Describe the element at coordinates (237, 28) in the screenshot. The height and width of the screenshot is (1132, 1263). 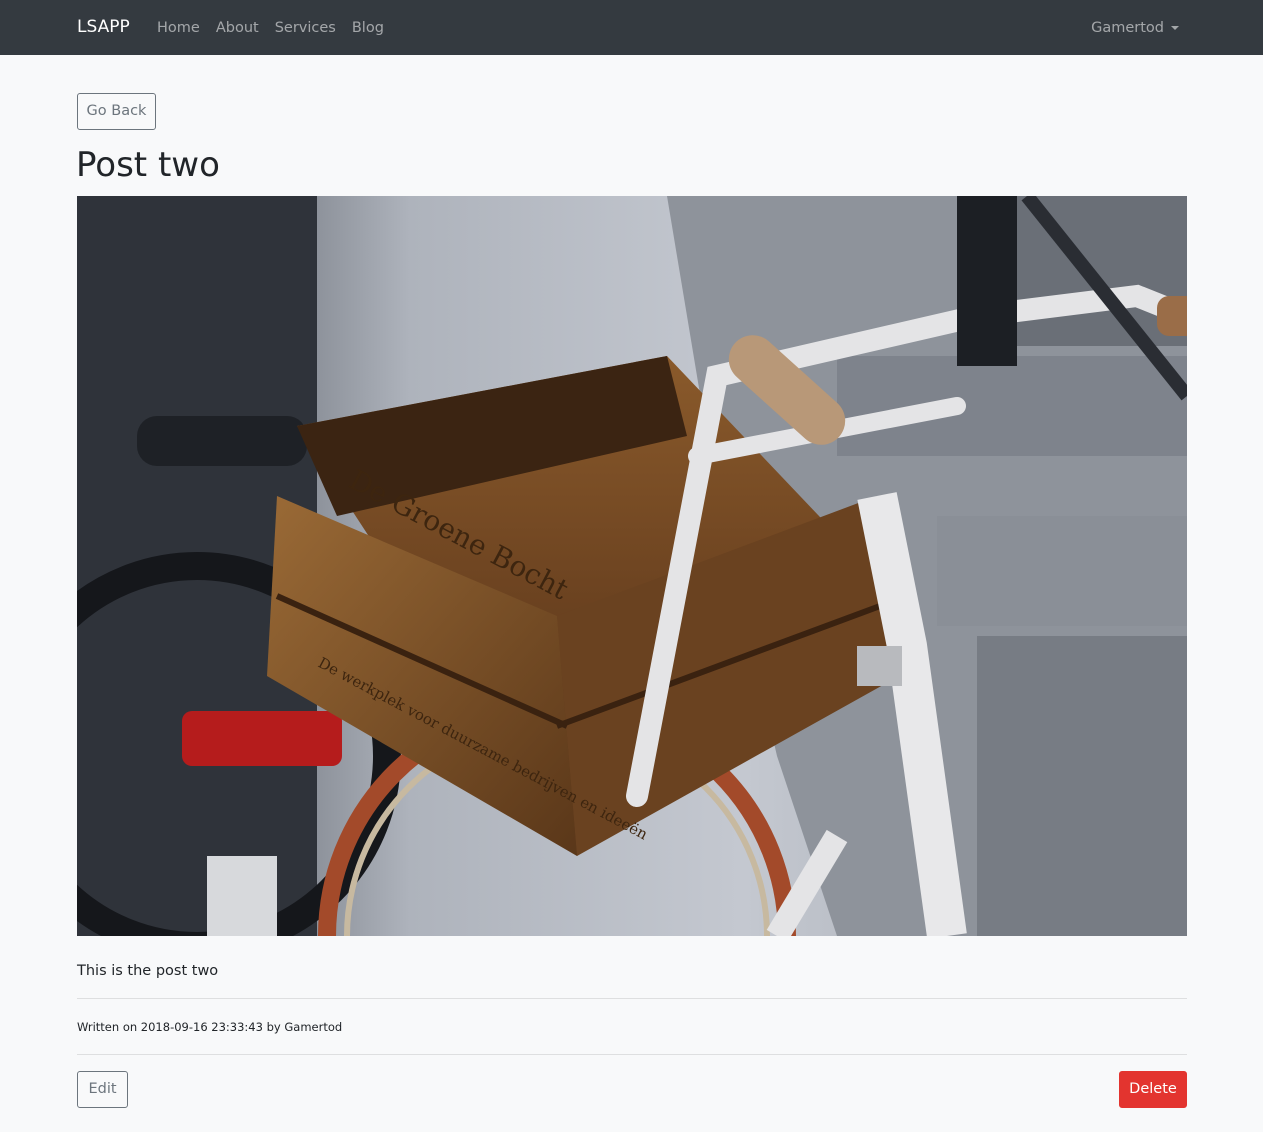
I see `nav-link-about: About` at that location.